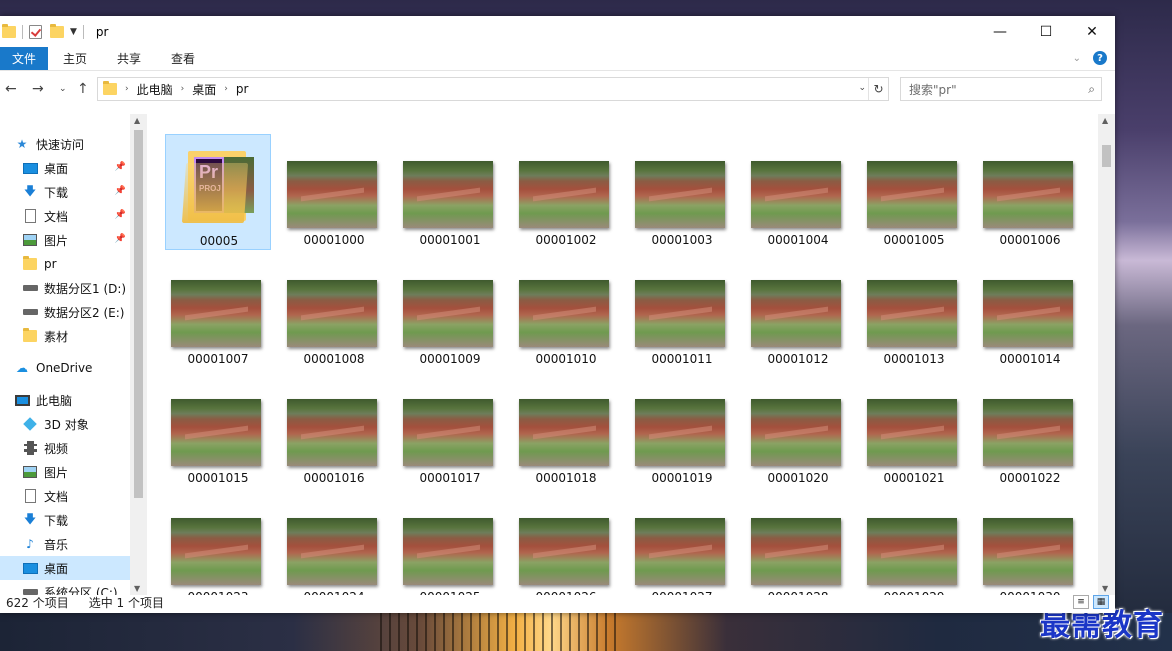  Describe the element at coordinates (1030, 192) in the screenshot. I see `image-file: 00001006` at that location.